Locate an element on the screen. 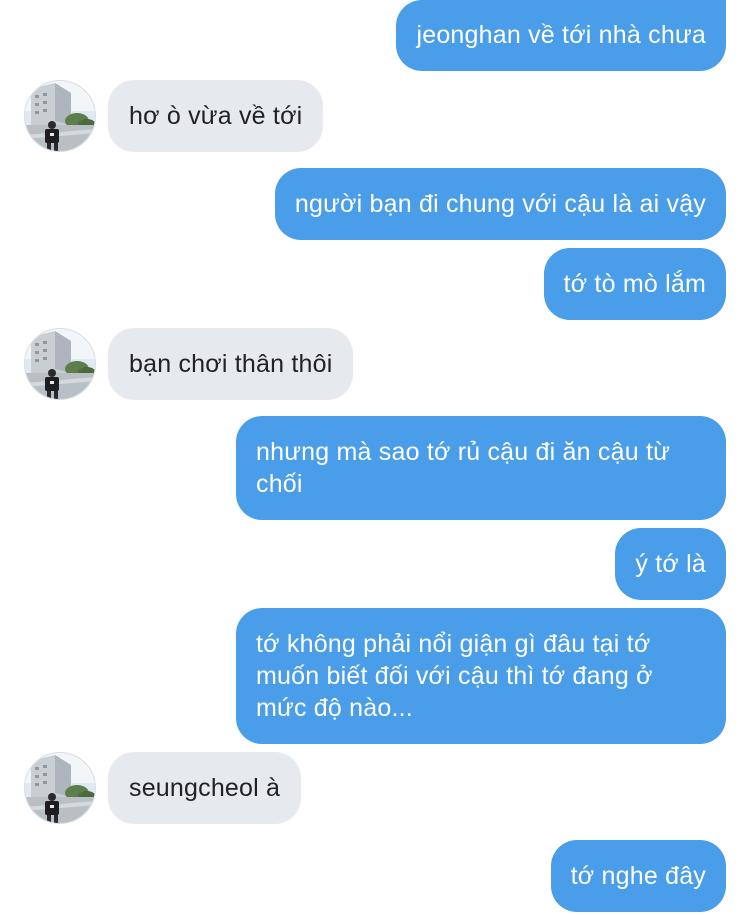 Image resolution: width=750 pixels, height=915 pixels. message-text: bạn chơi thân thôi is located at coordinates (231, 364).